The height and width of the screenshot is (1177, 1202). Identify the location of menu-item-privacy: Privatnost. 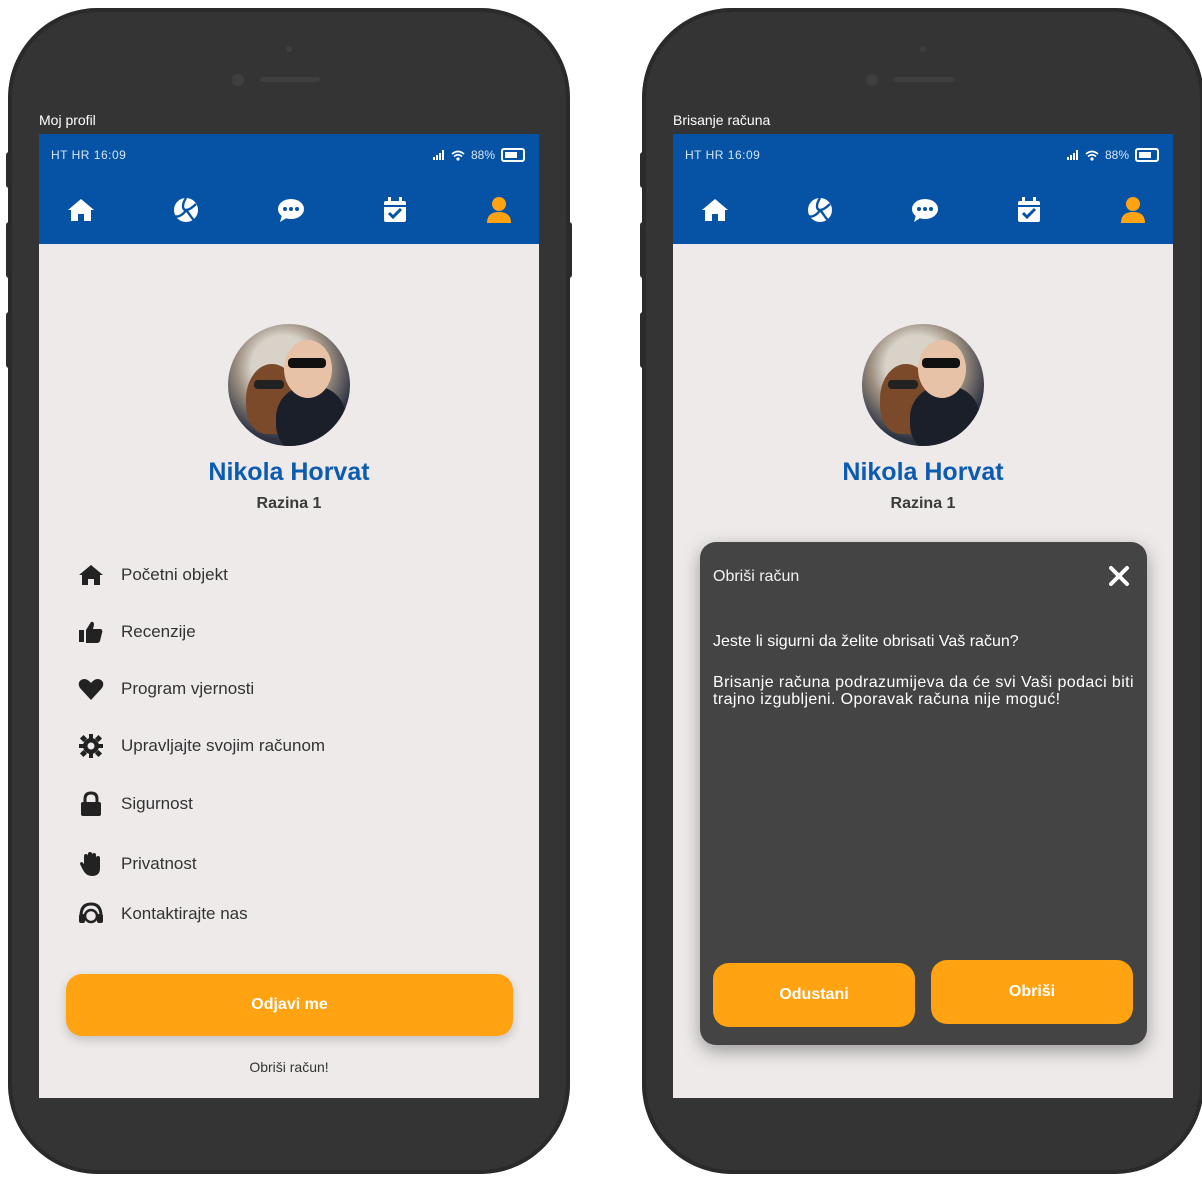
(137, 864).